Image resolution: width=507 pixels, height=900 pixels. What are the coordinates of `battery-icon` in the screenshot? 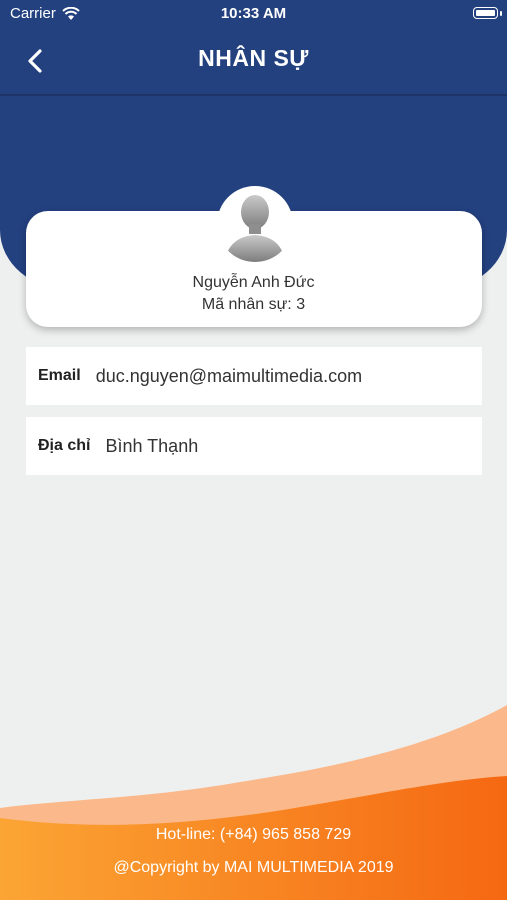 It's located at (485, 13).